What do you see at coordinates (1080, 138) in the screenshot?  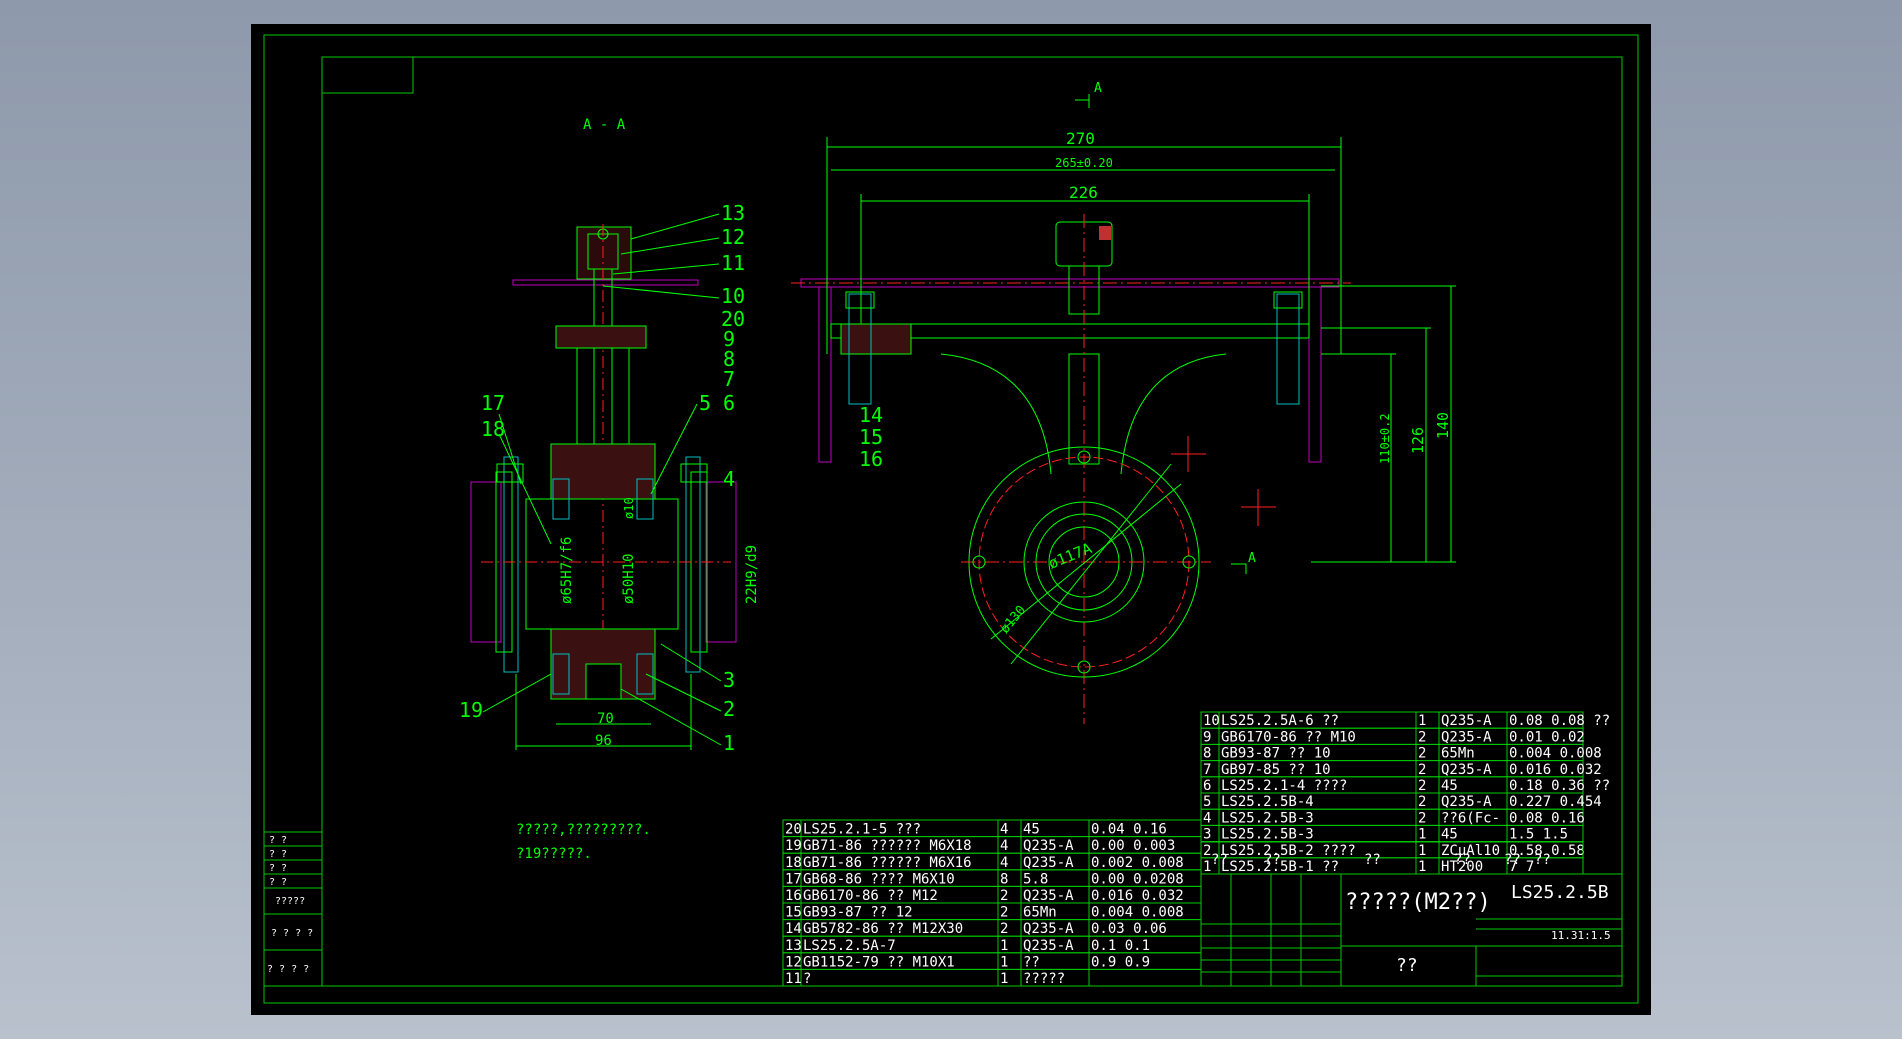 I see `dim-270: 270` at bounding box center [1080, 138].